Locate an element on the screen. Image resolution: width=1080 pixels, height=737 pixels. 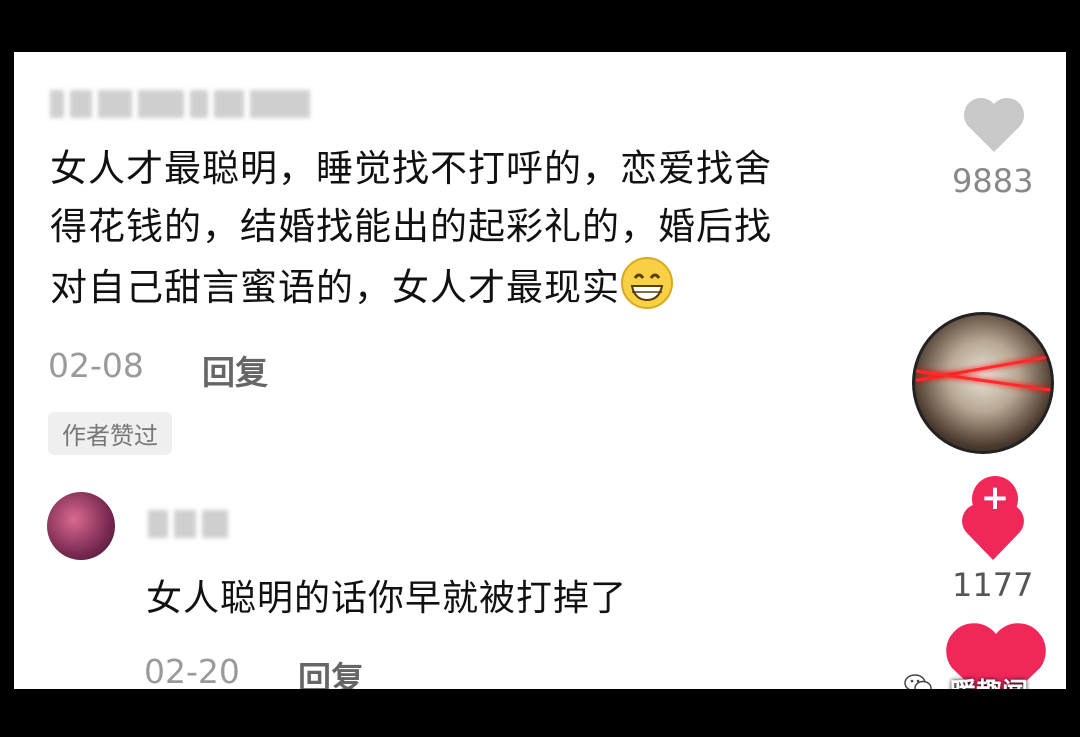
like-count: 9883 is located at coordinates (993, 181).